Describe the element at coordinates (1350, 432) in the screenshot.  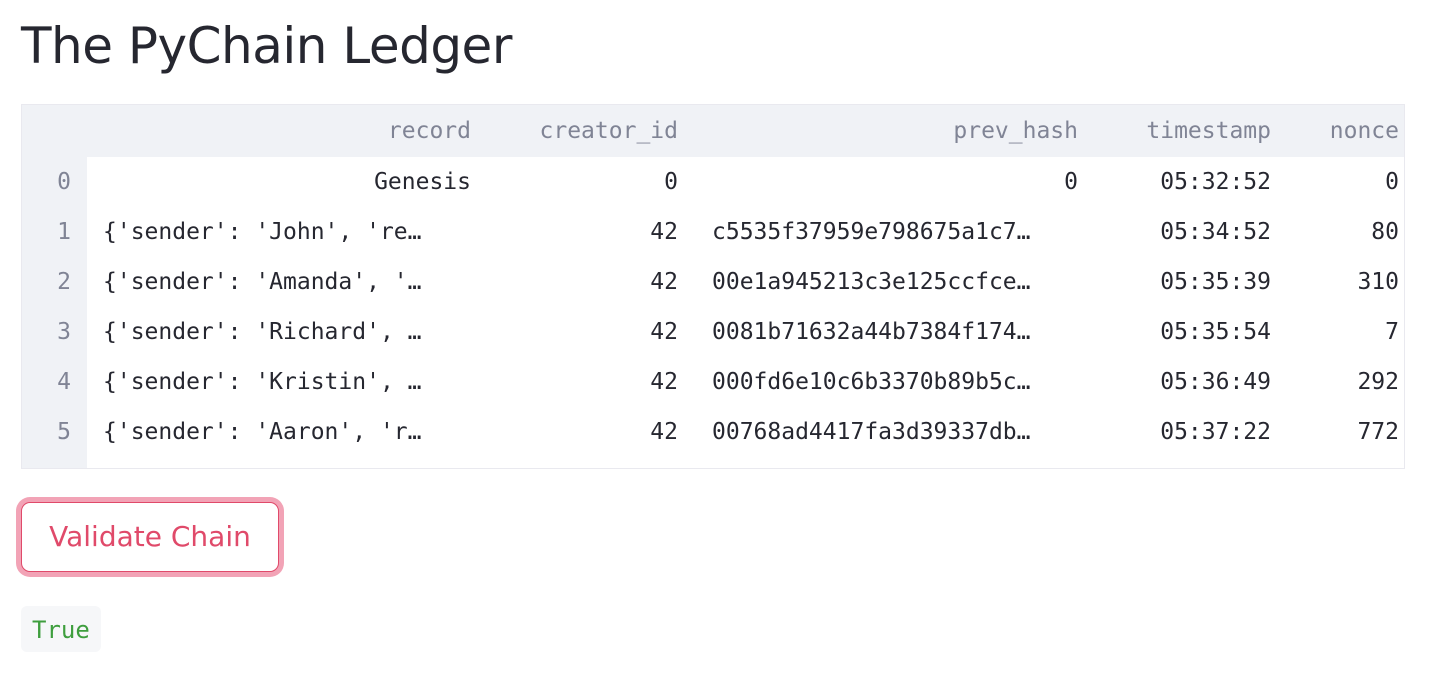
I see `cell-nonce: 772` at that location.